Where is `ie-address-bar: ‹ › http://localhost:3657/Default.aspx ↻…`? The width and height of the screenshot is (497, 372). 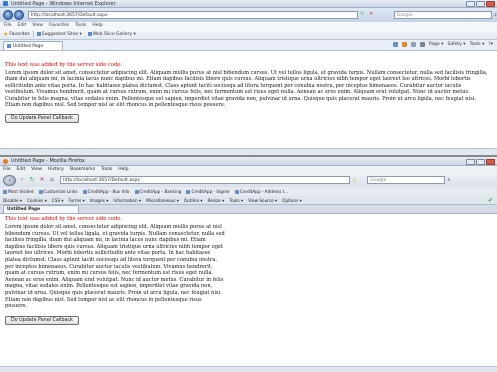 ie-address-bar: ‹ › http://localhost:3657/Default.aspx ↻… is located at coordinates (248, 15).